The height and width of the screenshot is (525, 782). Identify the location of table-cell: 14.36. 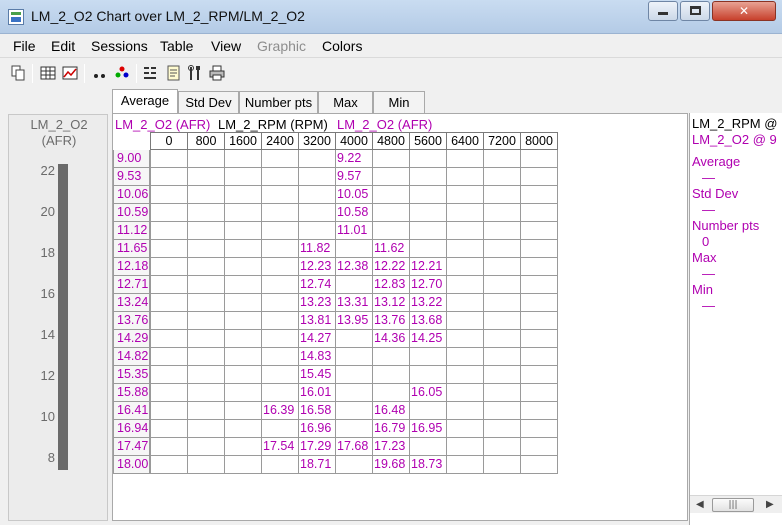
(391, 339).